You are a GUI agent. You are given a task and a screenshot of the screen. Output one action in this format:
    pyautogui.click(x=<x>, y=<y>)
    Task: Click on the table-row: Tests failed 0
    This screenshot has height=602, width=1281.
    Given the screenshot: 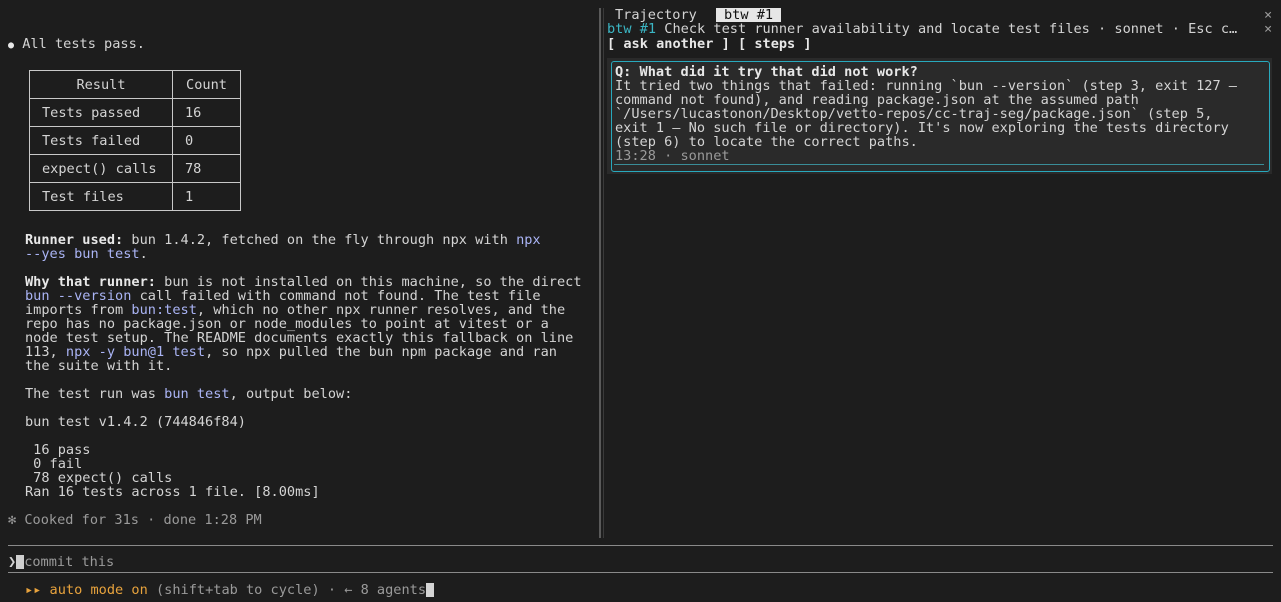 What is the action you would take?
    pyautogui.click(x=135, y=140)
    